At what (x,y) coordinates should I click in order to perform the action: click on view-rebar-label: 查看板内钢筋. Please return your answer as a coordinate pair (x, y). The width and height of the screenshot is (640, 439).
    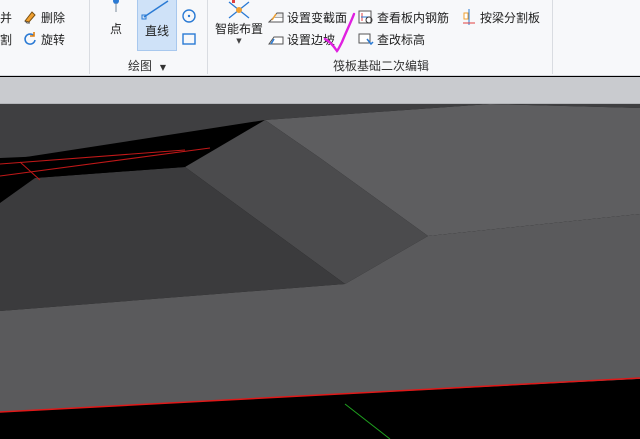
    Looking at the image, I should click on (413, 17).